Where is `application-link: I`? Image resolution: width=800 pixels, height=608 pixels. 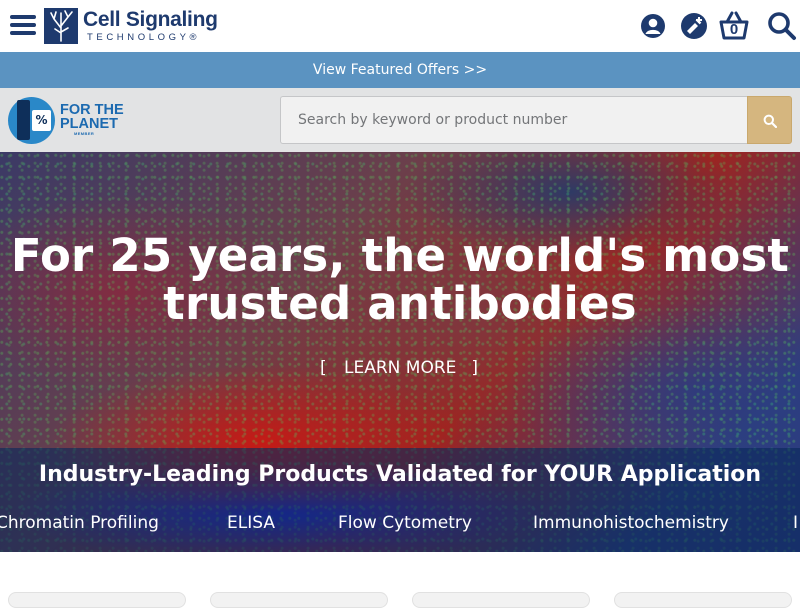
application-link: I is located at coordinates (795, 523).